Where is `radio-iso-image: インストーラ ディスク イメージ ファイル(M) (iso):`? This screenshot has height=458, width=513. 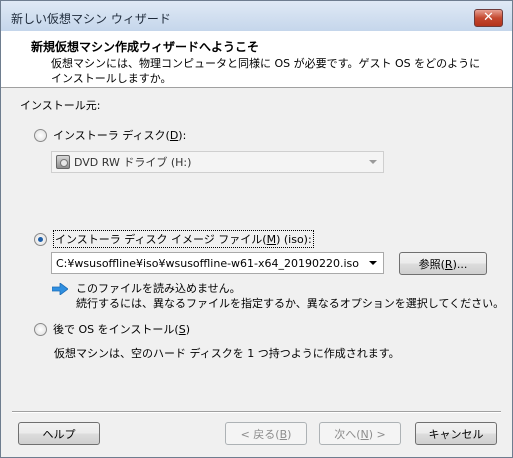
radio-iso-image: インストーラ ディスク イメージ ファイル(M) (iso): is located at coordinates (174, 239).